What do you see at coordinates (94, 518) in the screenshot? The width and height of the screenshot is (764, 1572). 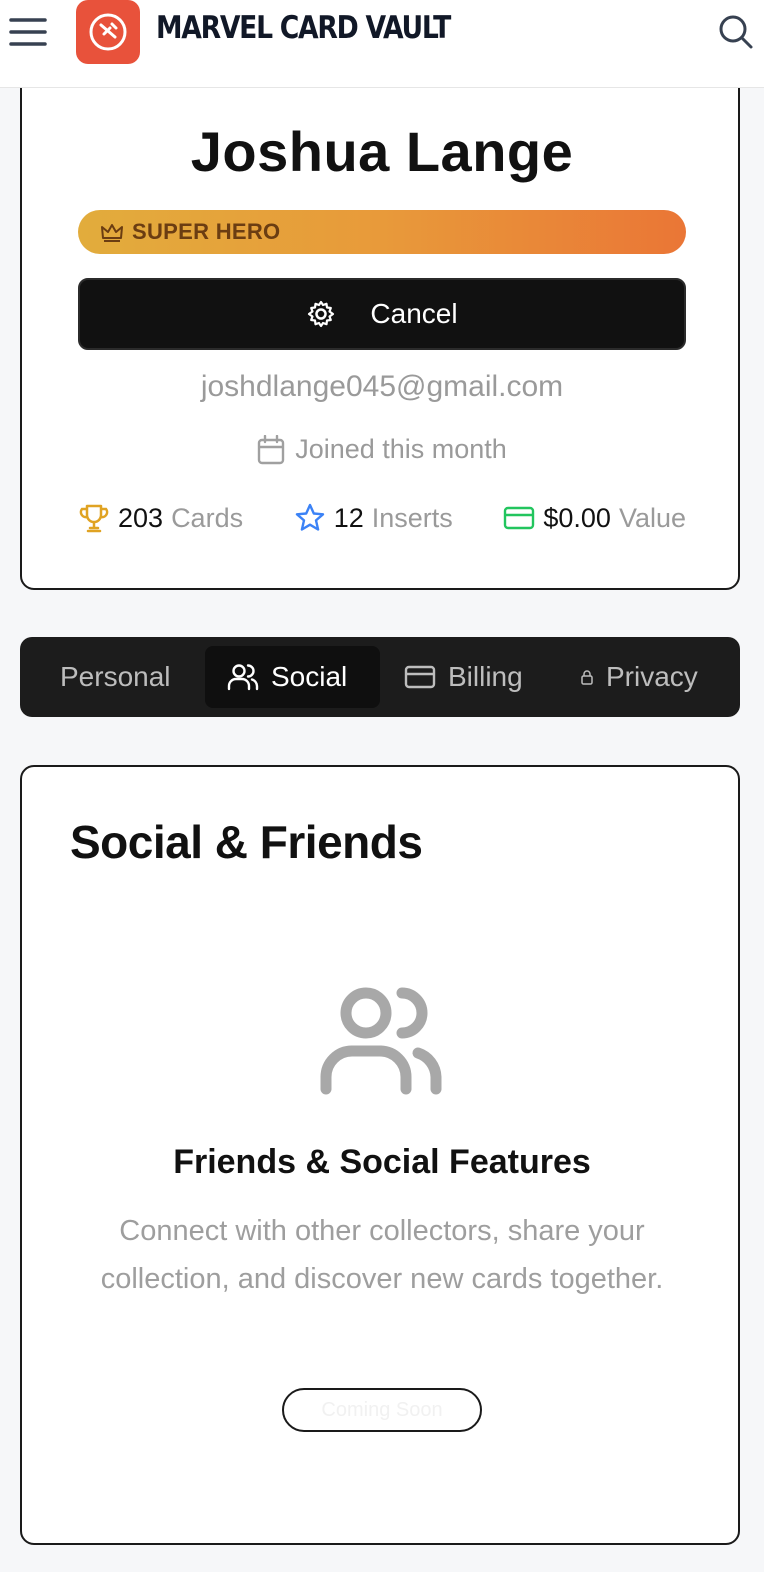 I see `trophy-icon` at bounding box center [94, 518].